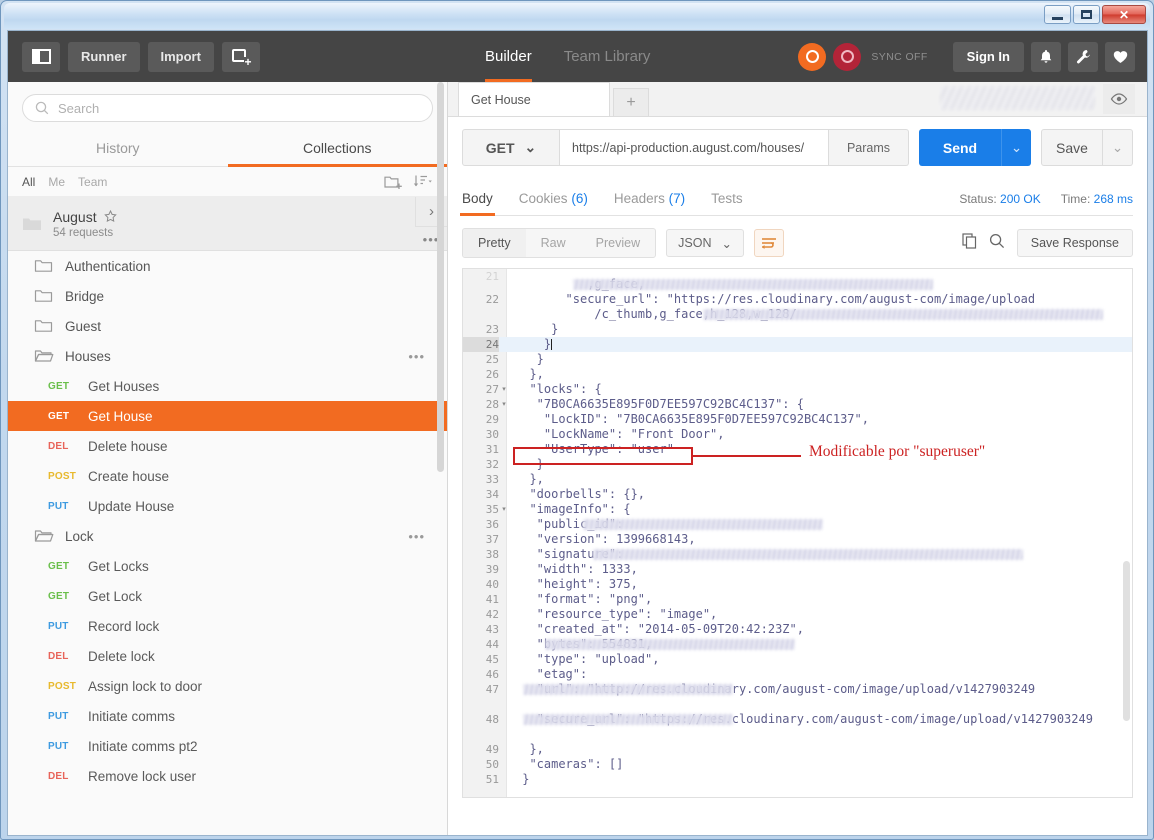 The width and height of the screenshot is (1154, 840). Describe the element at coordinates (1119, 99) in the screenshot. I see `environment-quicklook-button` at that location.